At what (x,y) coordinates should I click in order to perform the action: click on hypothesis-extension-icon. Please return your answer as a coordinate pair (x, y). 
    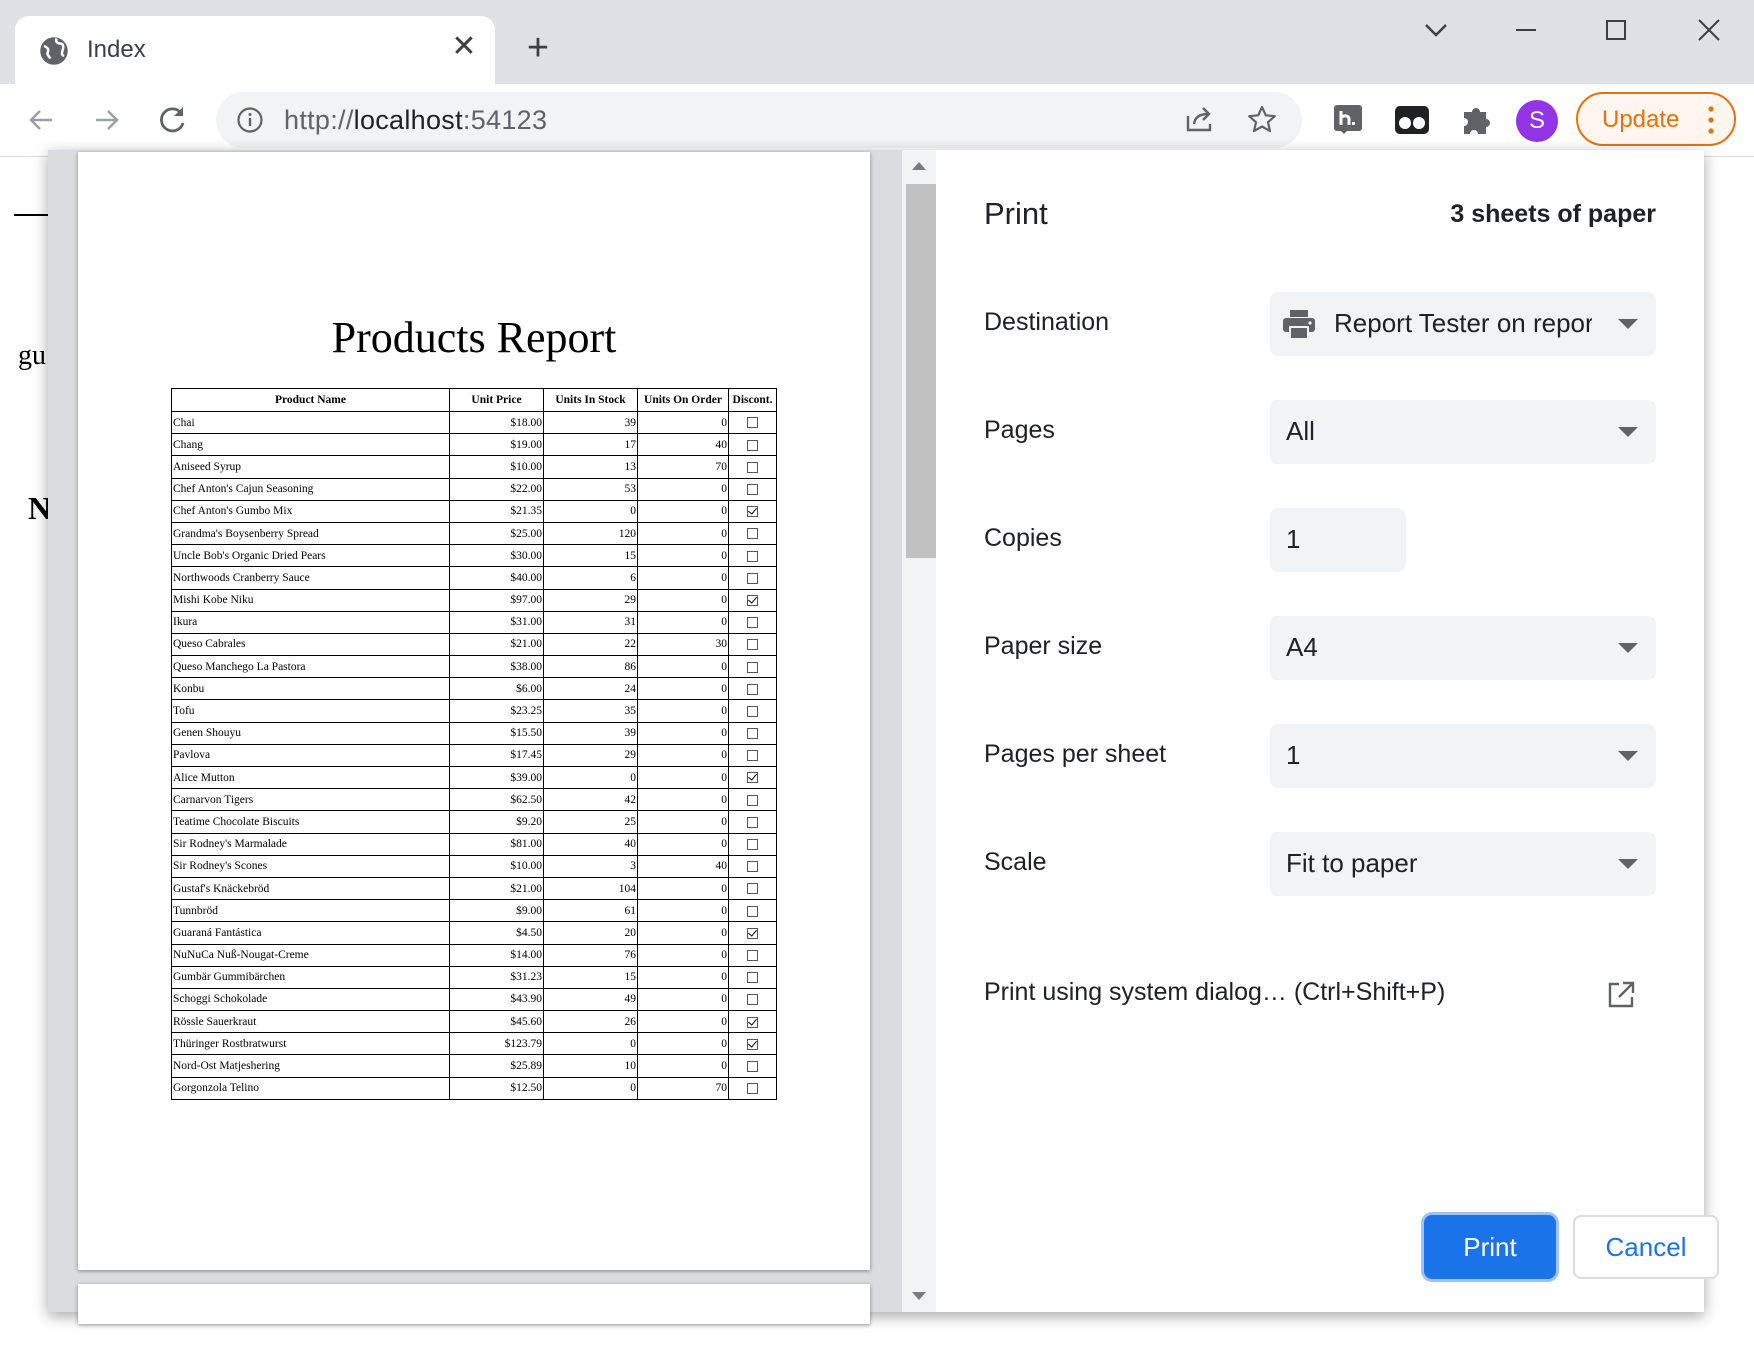
    Looking at the image, I should click on (1348, 120).